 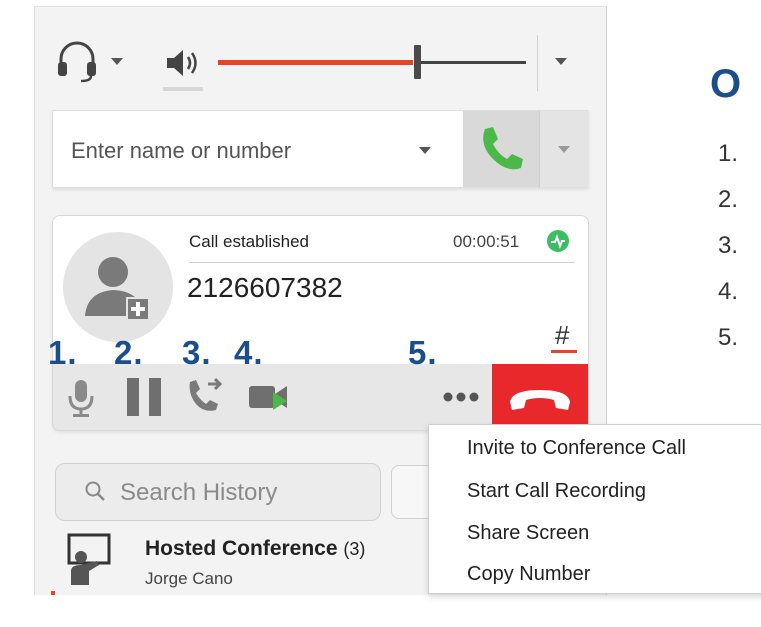 I want to click on conference-presenter-icon, so click(x=89, y=559).